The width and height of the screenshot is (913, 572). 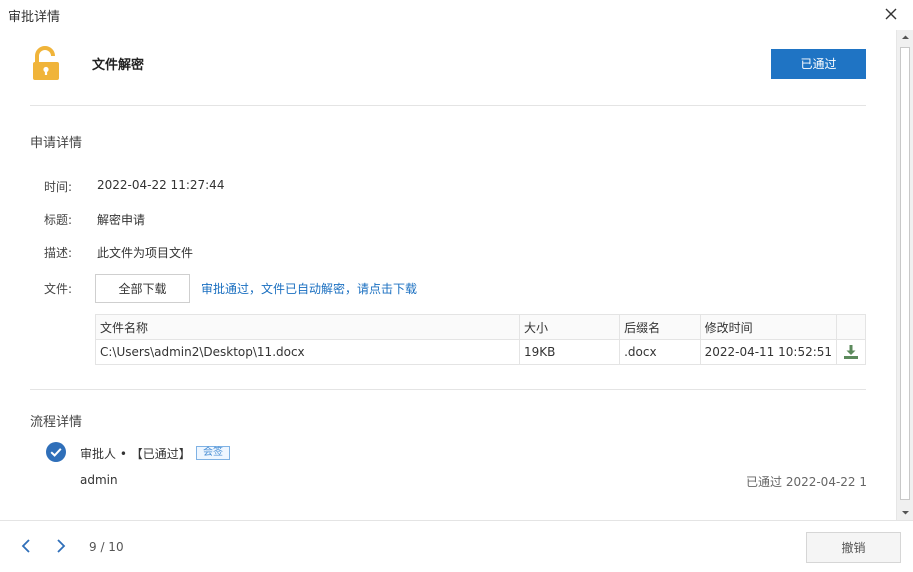 I want to click on title-value: 解密申请, so click(x=121, y=220).